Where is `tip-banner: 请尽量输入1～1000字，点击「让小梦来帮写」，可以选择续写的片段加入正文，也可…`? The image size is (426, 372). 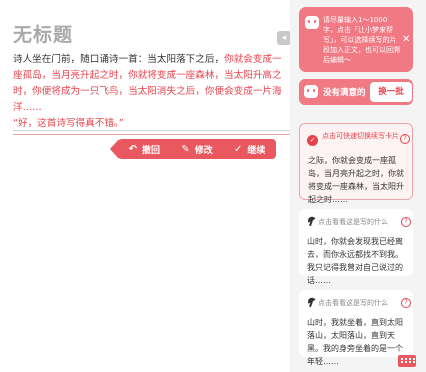
tip-banner: 请尽量输入1～1000字，点击「让小梦来帮写」，可以选择续写的片段加入正文，也可… is located at coordinates (356, 39).